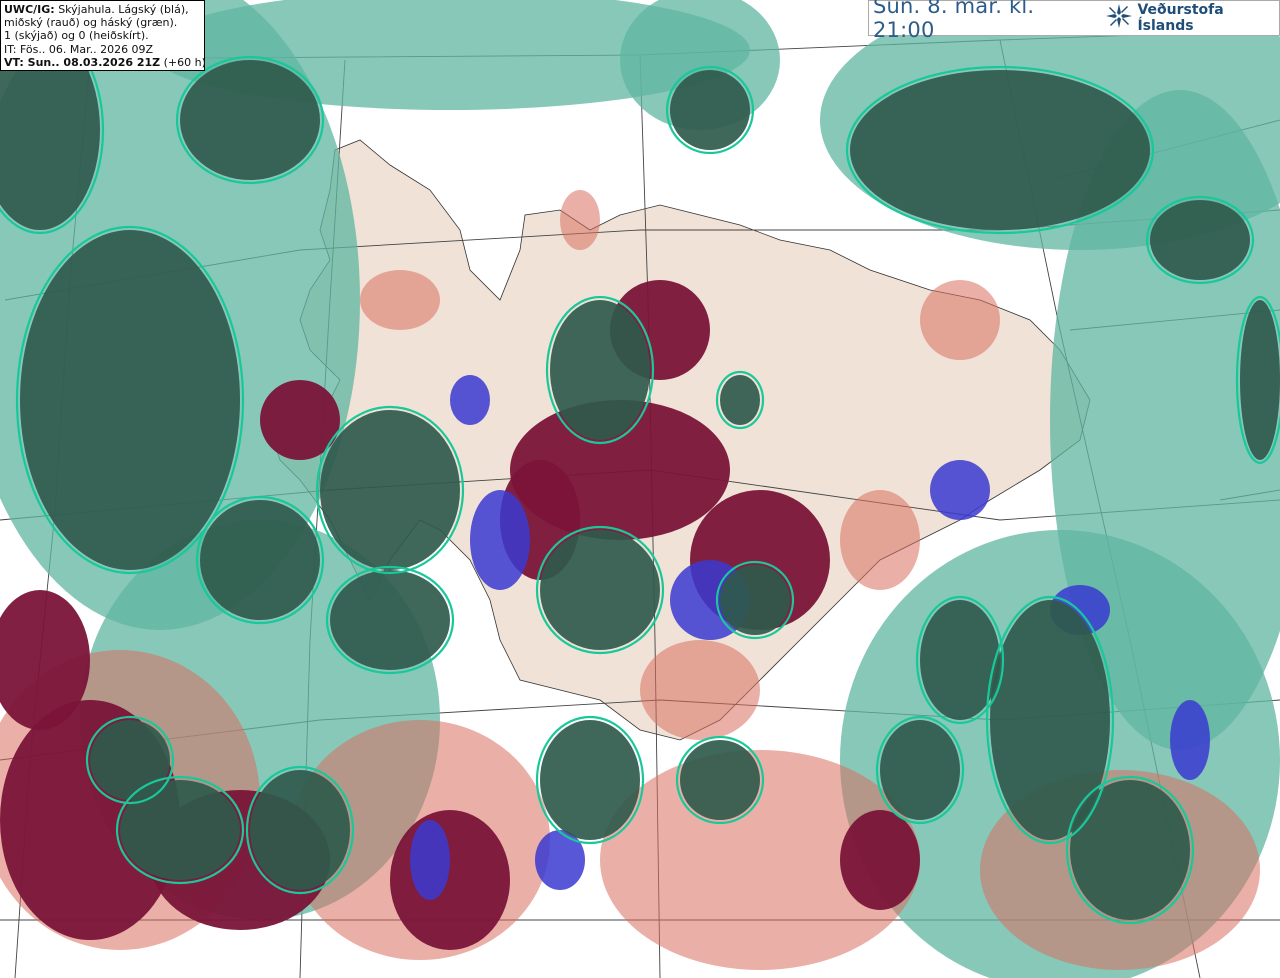 This screenshot has width=1280, height=978. Describe the element at coordinates (76, 36) in the screenshot. I see `legend-line-3: 1 (skýjað) og 0 (heiðskírt).` at that location.